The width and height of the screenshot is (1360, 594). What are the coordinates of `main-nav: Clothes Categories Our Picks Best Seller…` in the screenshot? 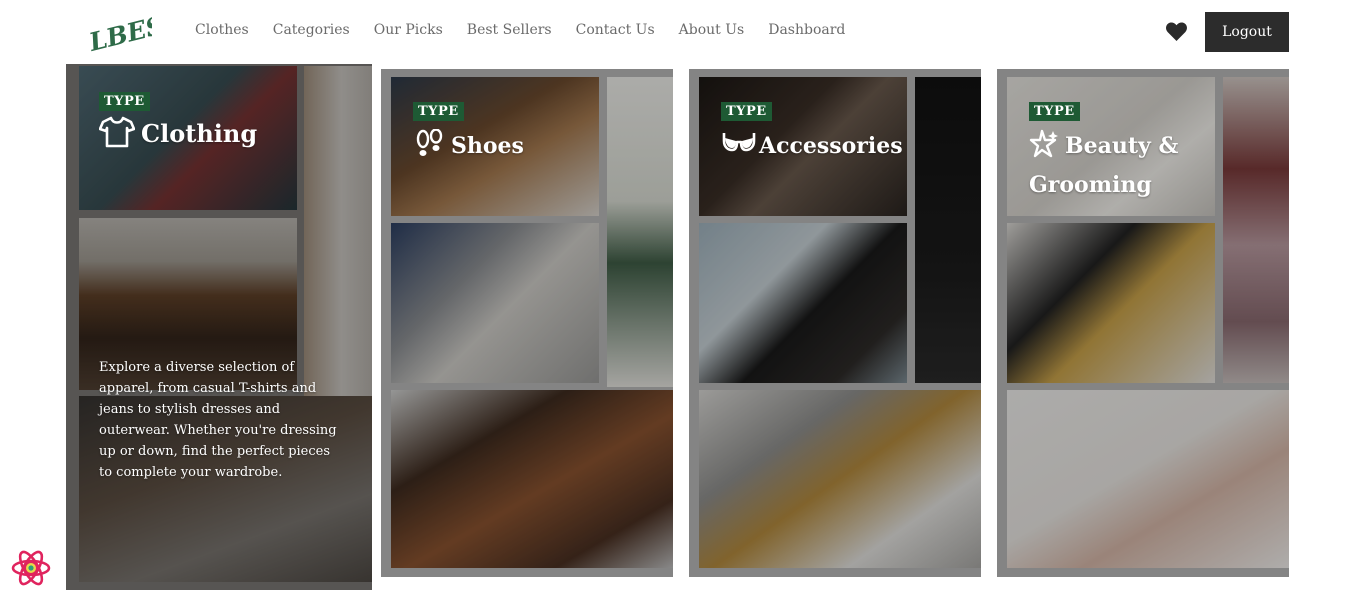 It's located at (520, 30).